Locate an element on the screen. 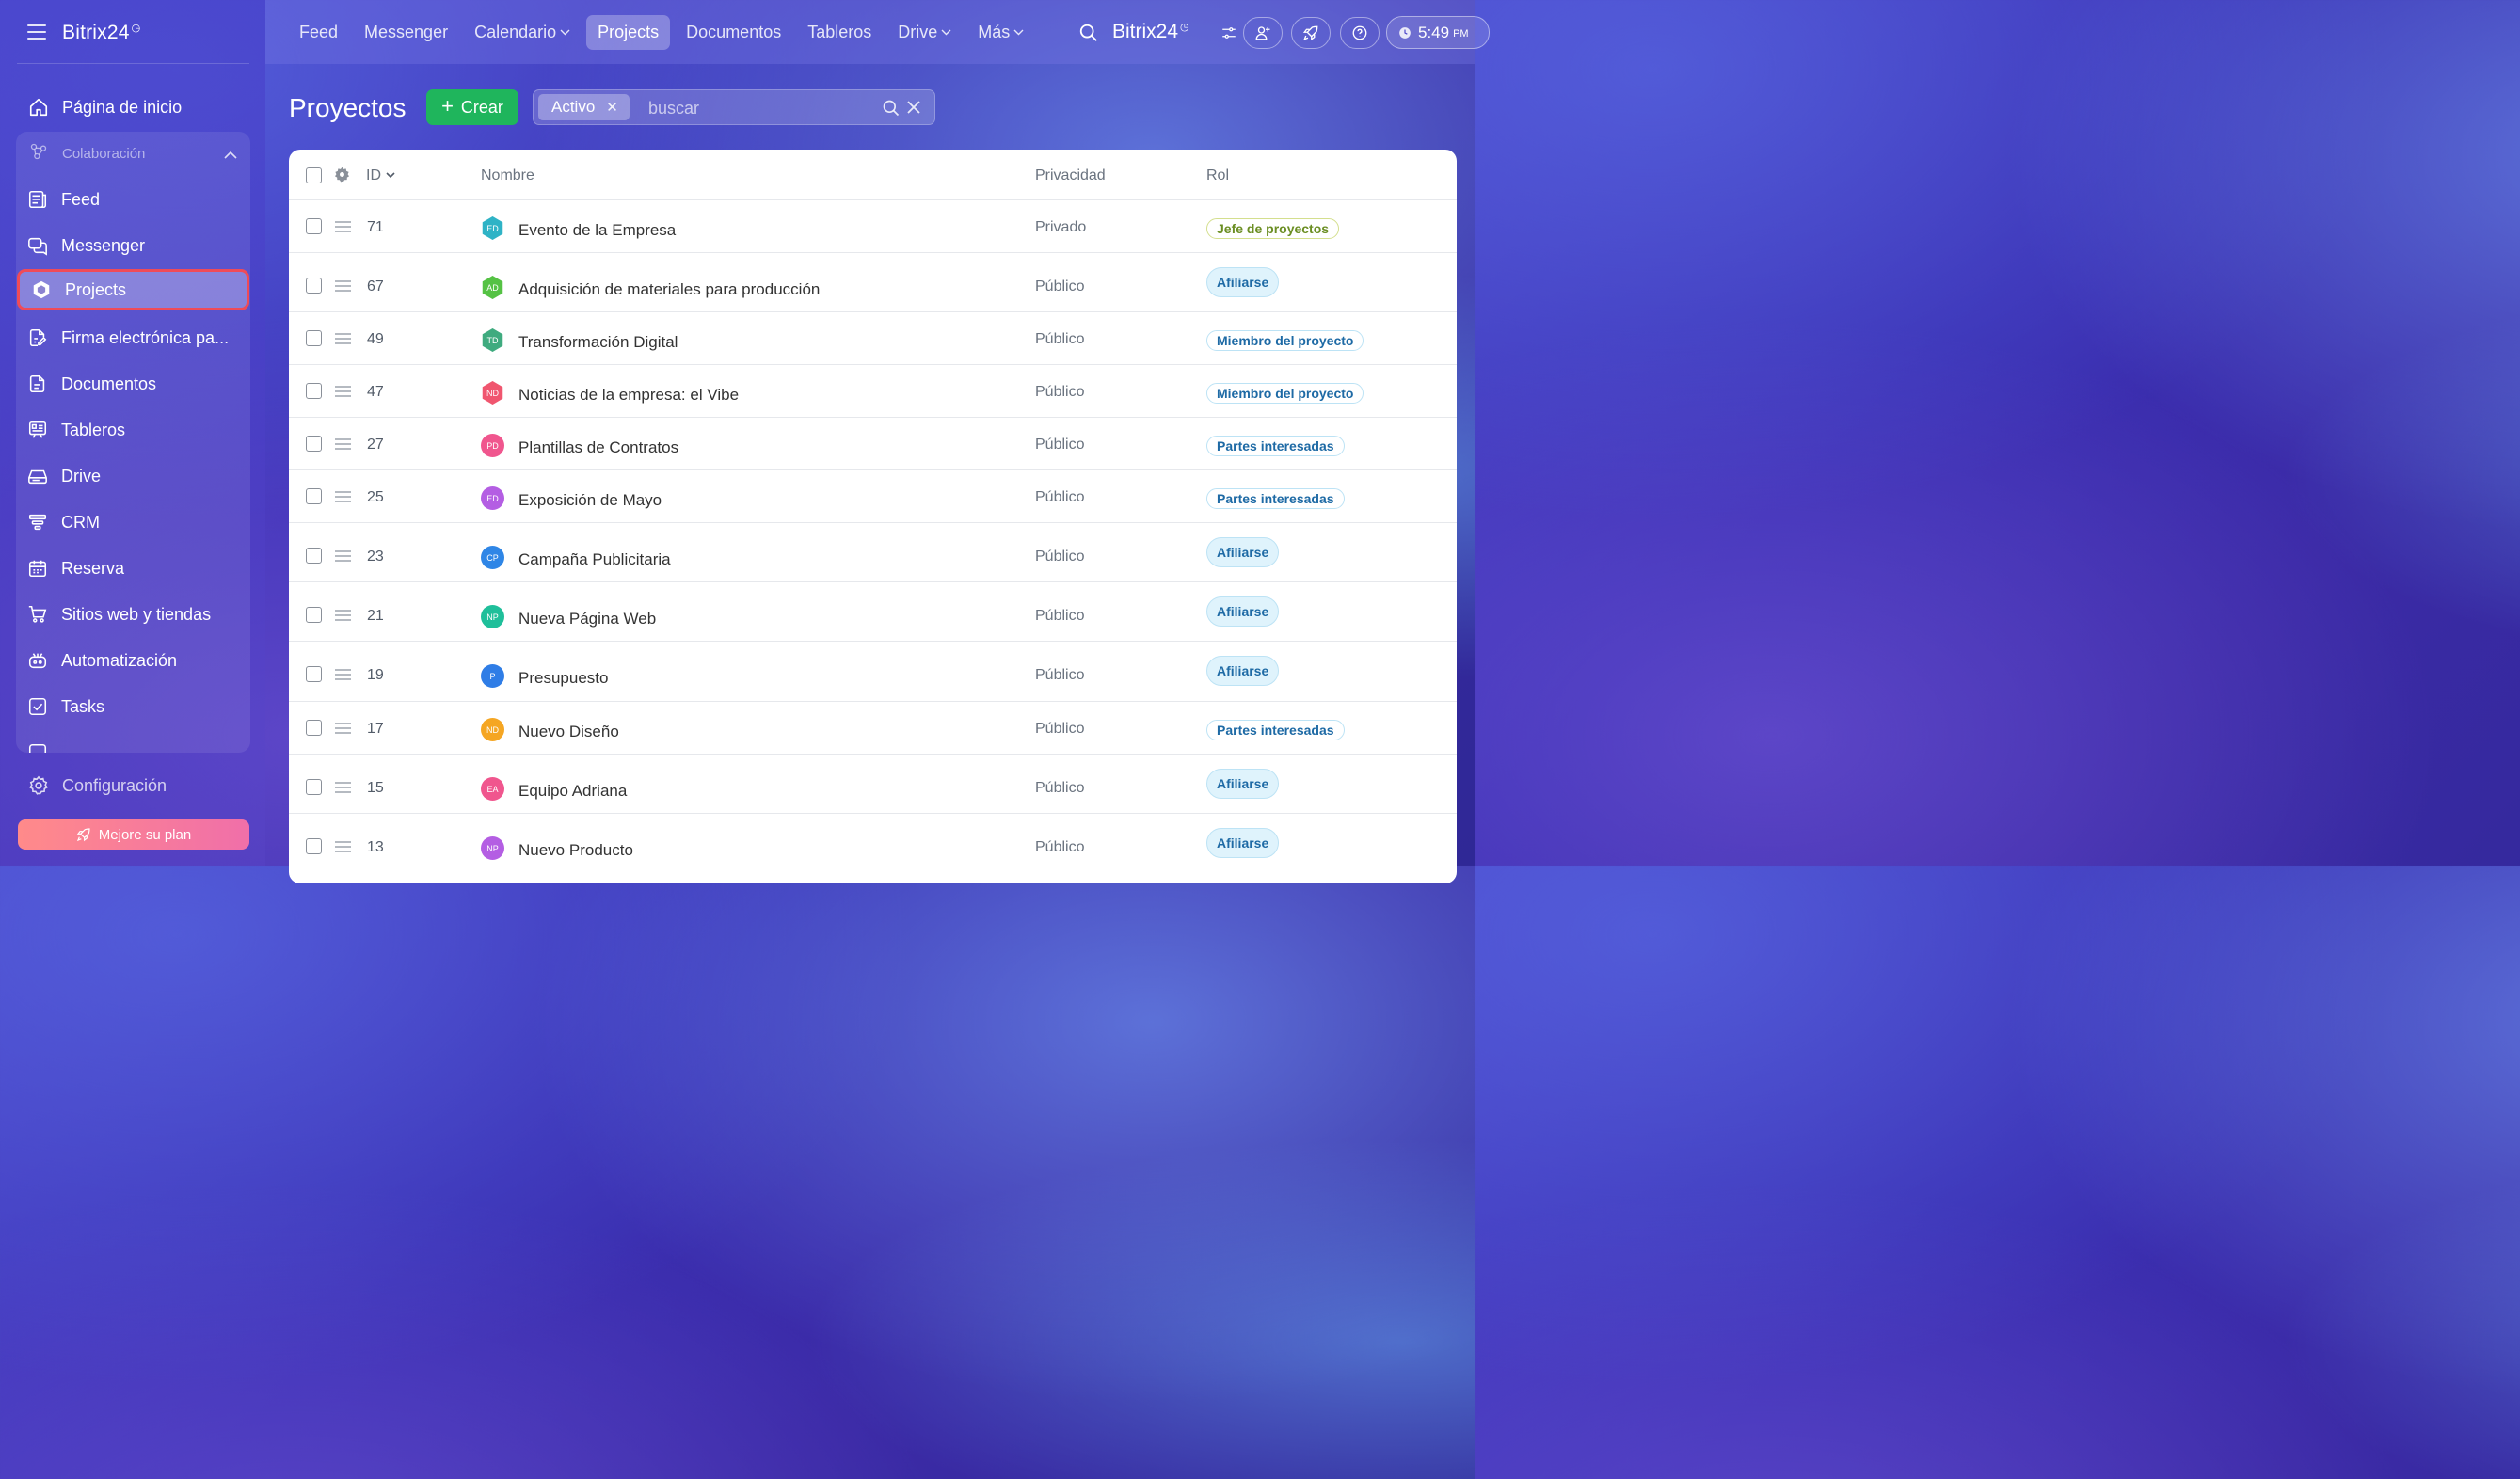  project-name-link: Presupuesto is located at coordinates (563, 678).